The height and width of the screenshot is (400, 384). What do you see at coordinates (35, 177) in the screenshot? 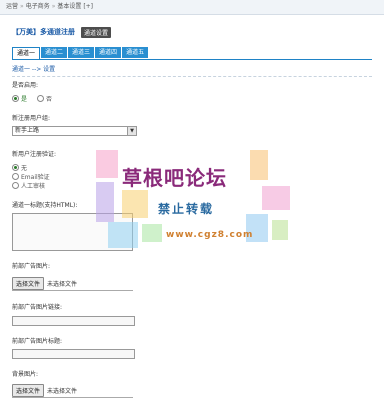
I see `radio-label: Email验证` at bounding box center [35, 177].